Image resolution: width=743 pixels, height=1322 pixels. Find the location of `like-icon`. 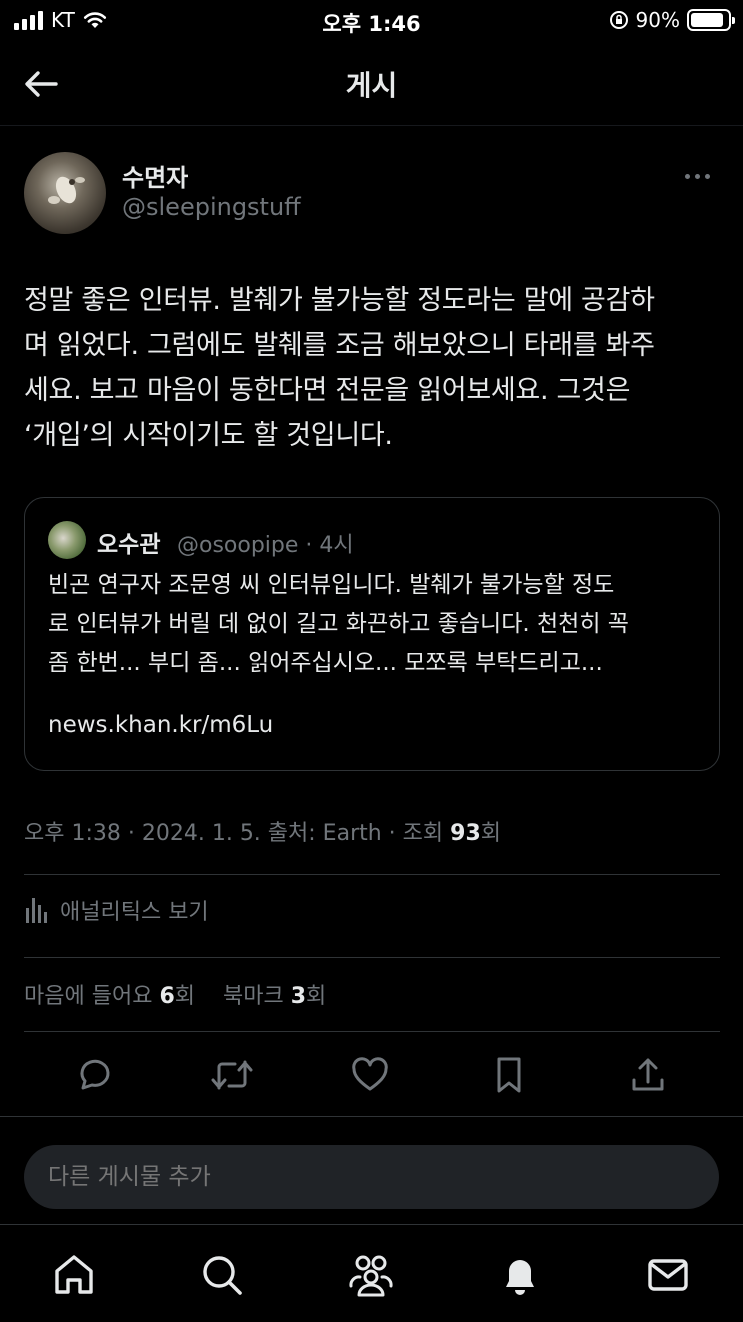

like-icon is located at coordinates (370, 1074).